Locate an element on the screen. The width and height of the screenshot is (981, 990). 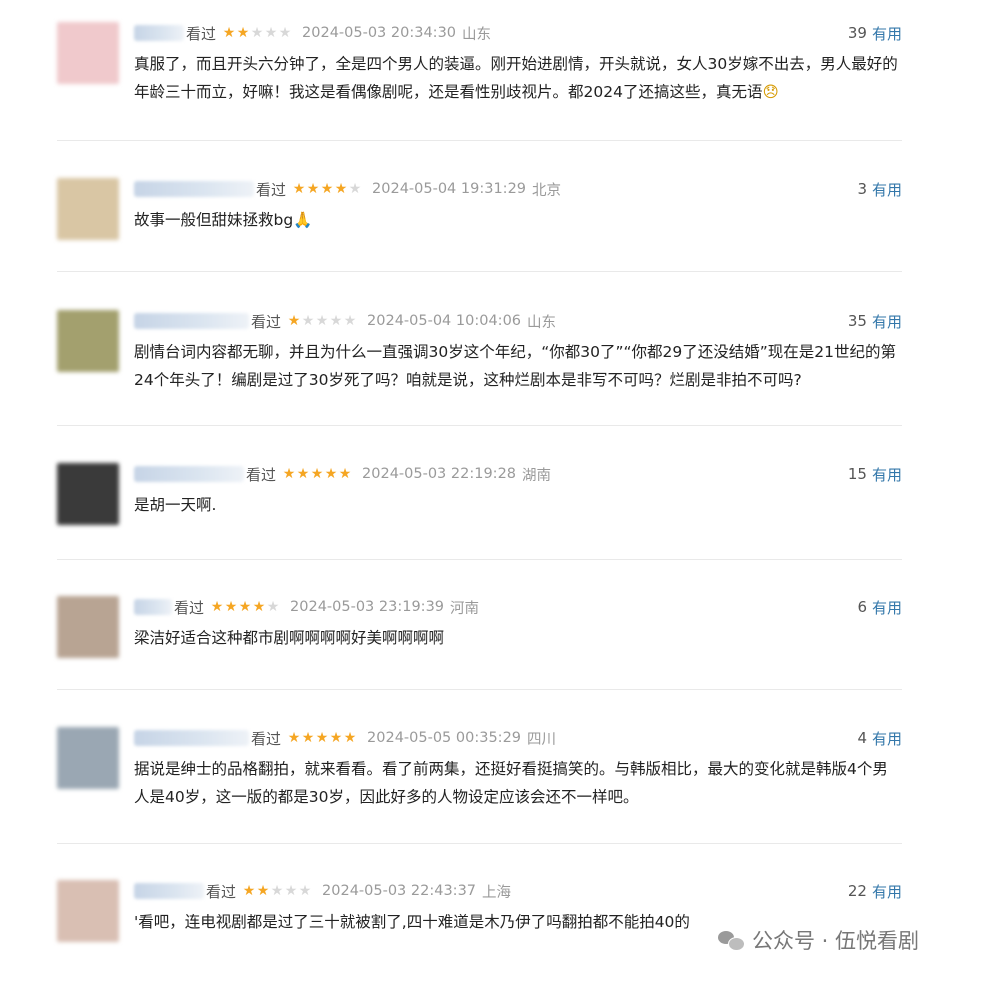
vote-area: 4 有用 is located at coordinates (879, 738).